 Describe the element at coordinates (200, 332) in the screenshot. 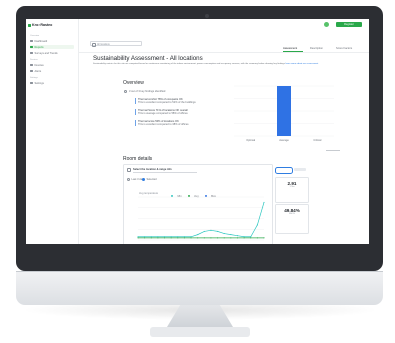

I see `monitor-foot` at that location.